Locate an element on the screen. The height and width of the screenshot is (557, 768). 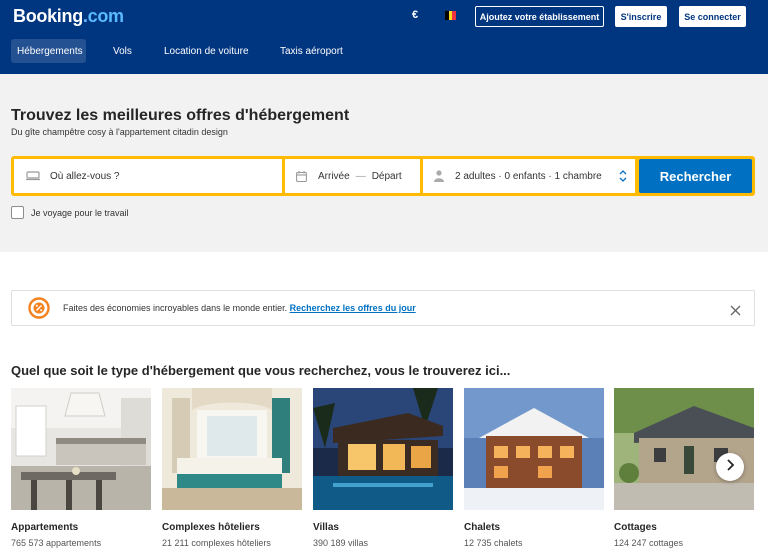
nav-item-car-rental: Location de voiture is located at coordinates (206, 51).